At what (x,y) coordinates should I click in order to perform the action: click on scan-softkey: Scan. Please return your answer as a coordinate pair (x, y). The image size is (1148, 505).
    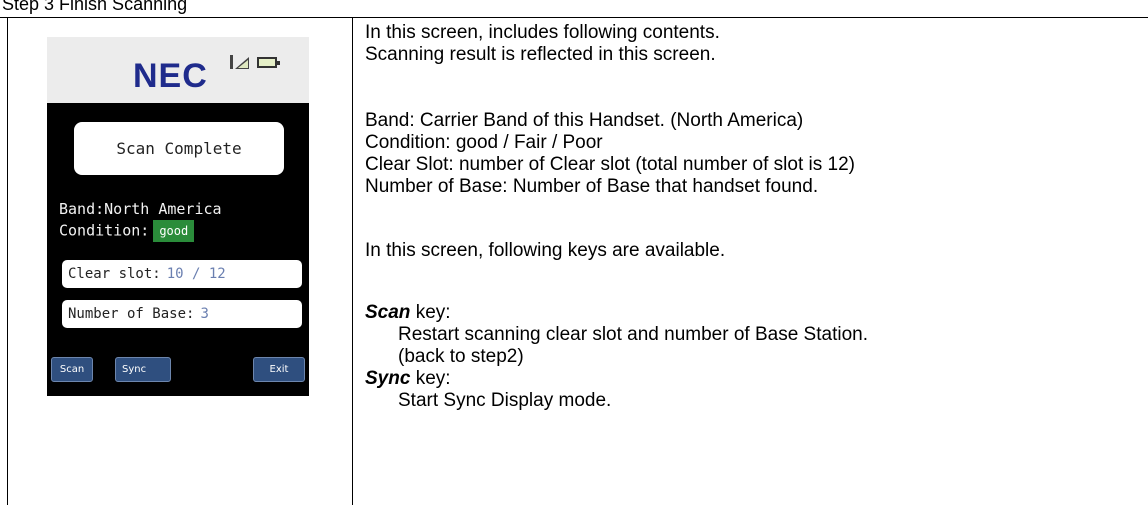
    Looking at the image, I should click on (72, 369).